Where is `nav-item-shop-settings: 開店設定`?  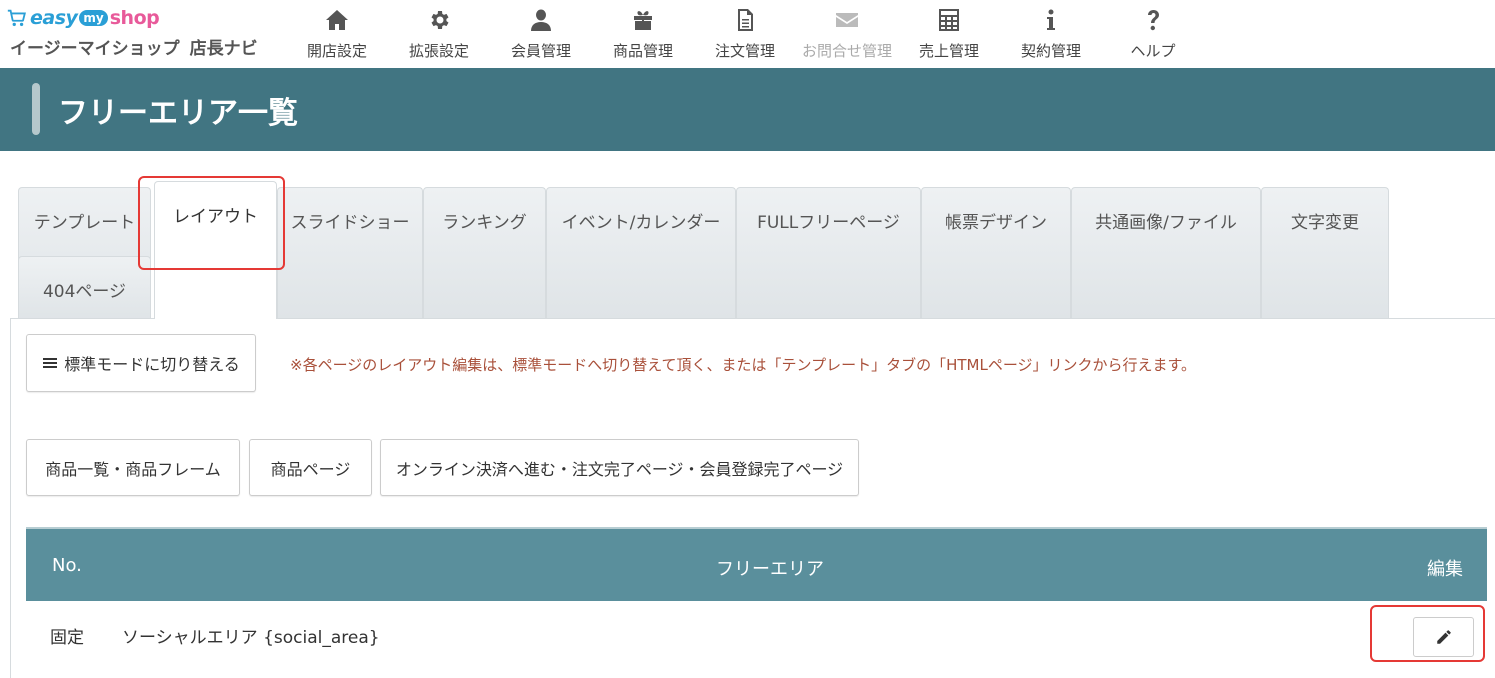
nav-item-shop-settings: 開店設定 is located at coordinates (337, 34).